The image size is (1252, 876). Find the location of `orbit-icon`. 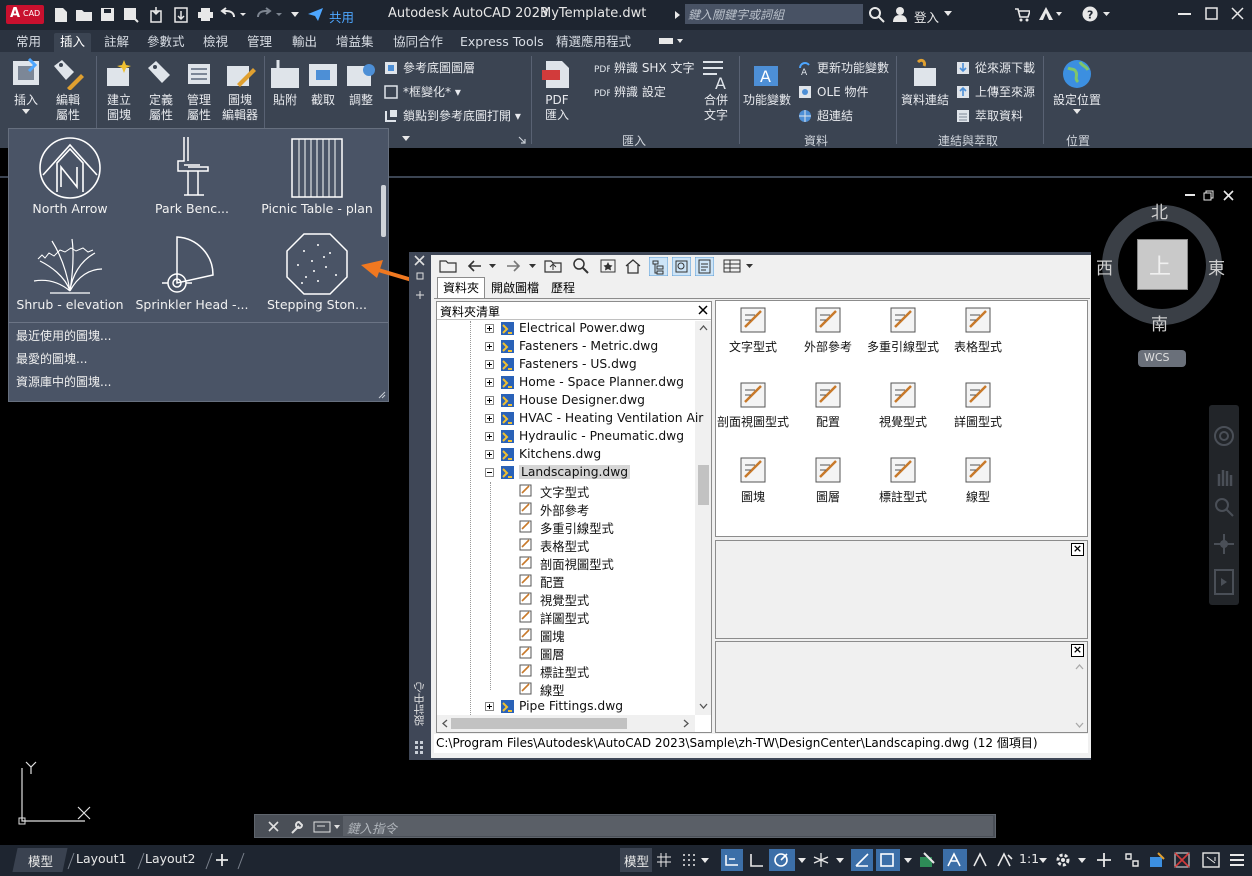

orbit-icon is located at coordinates (1224, 544).